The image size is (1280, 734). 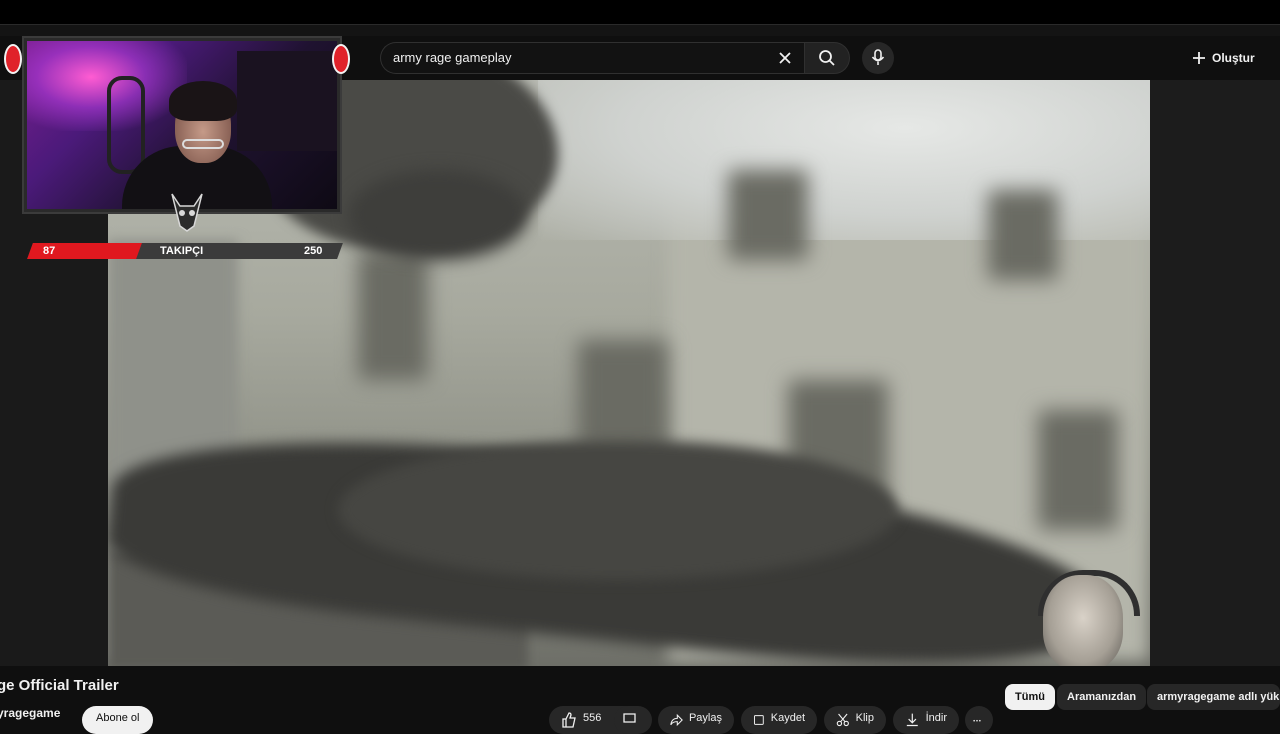 I want to click on search-input: army rage gameplay, so click(x=592, y=58).